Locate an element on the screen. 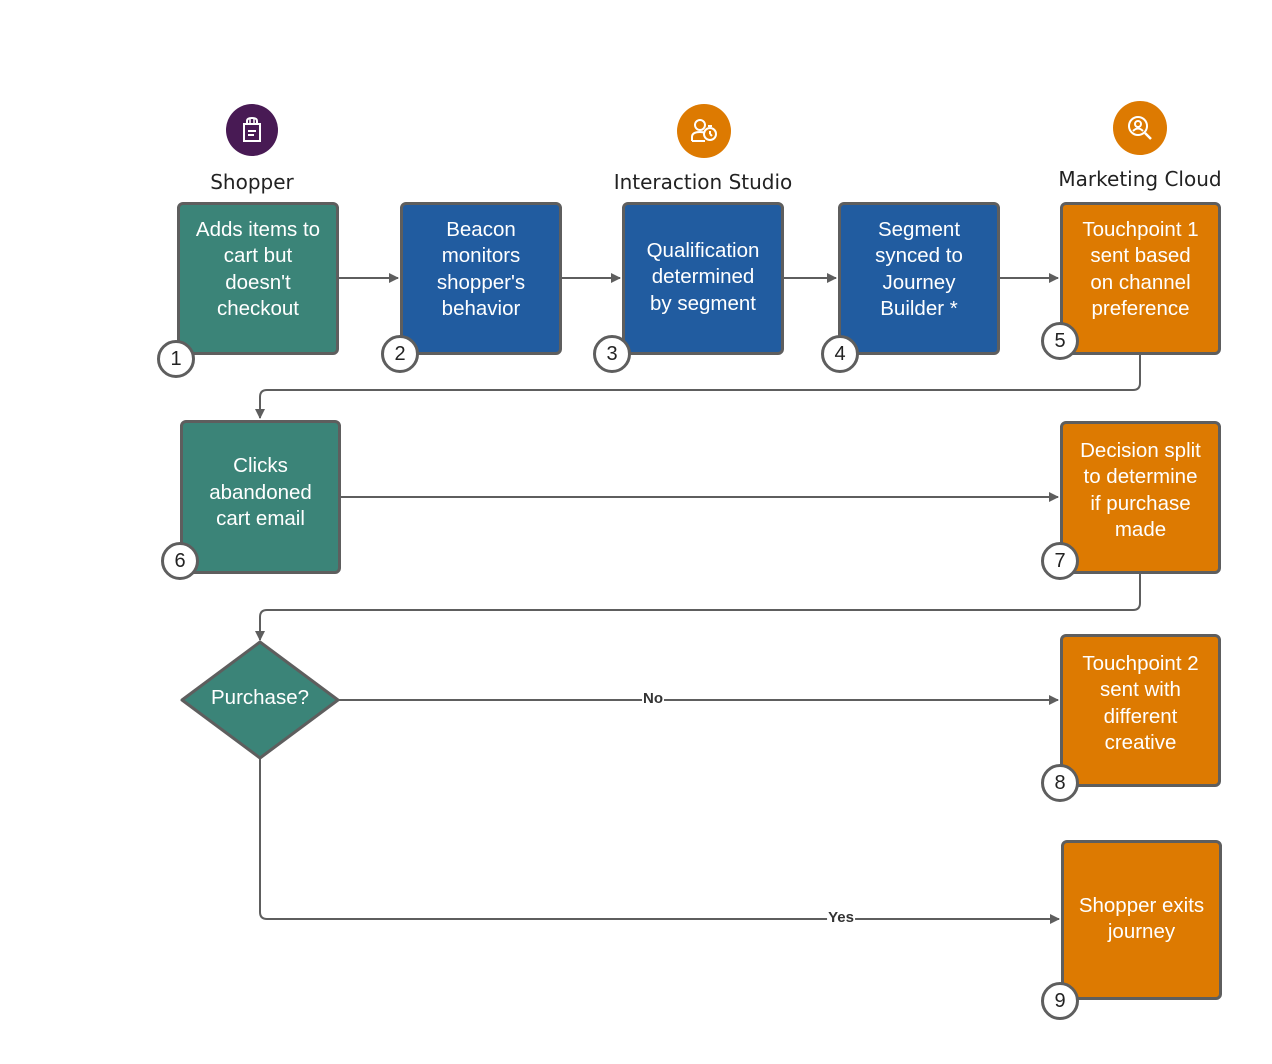  step-9-node: Shopper exits journey is located at coordinates (1141, 920).